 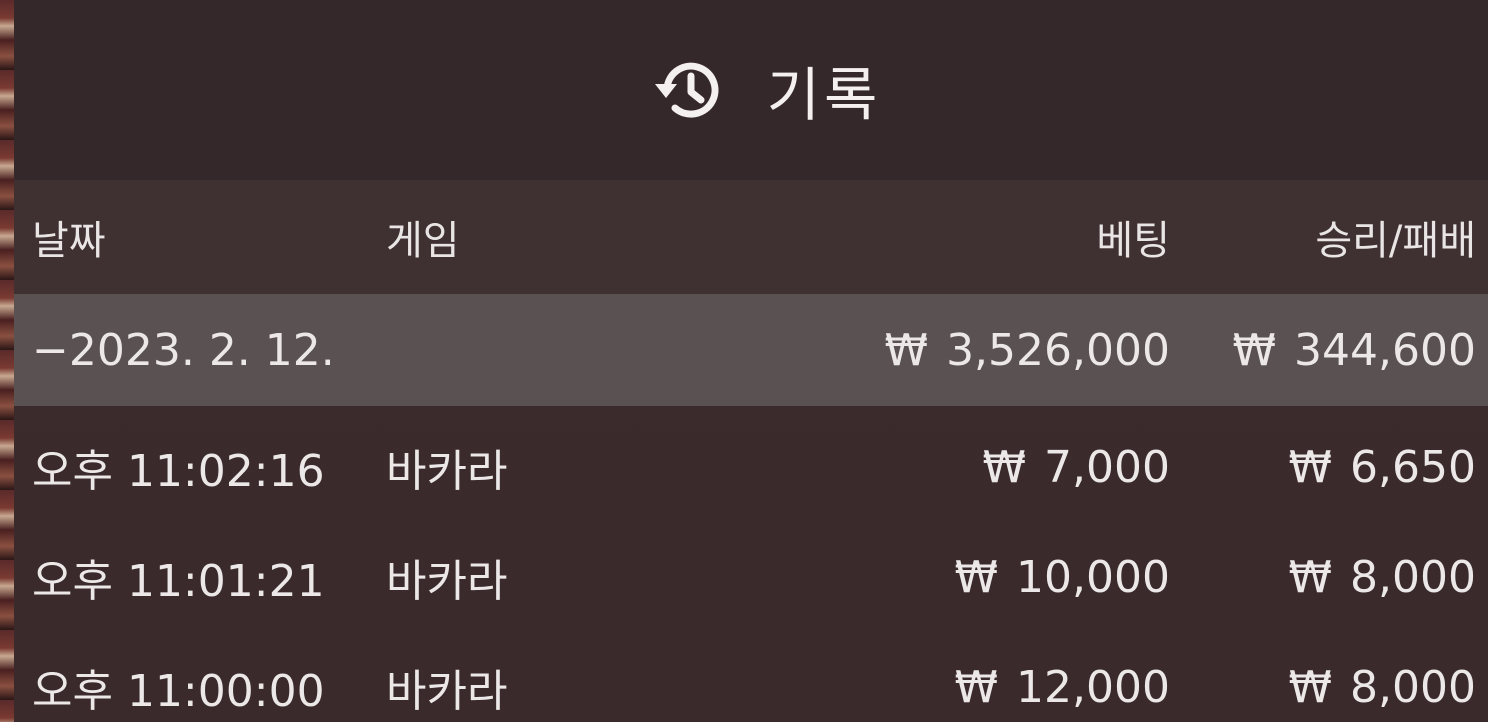 What do you see at coordinates (183, 350) in the screenshot?
I see `group-date: −2023. 2. 12.` at bounding box center [183, 350].